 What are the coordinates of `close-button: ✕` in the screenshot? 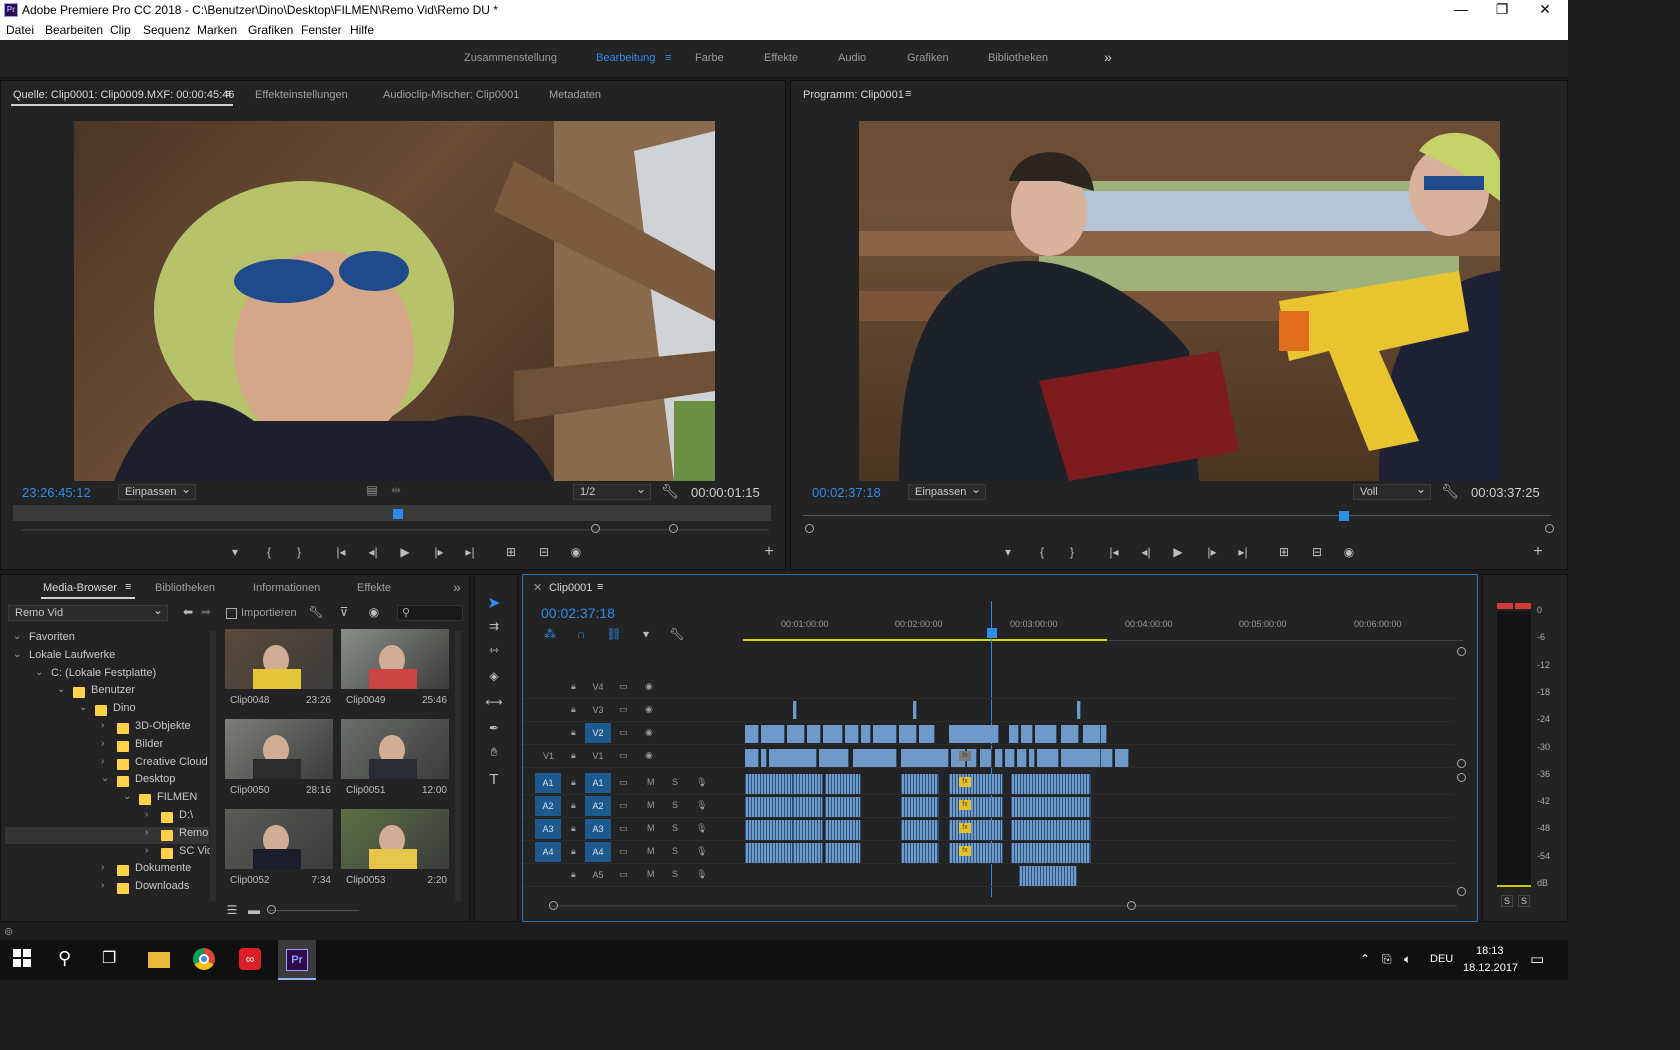 It's located at (1545, 9).